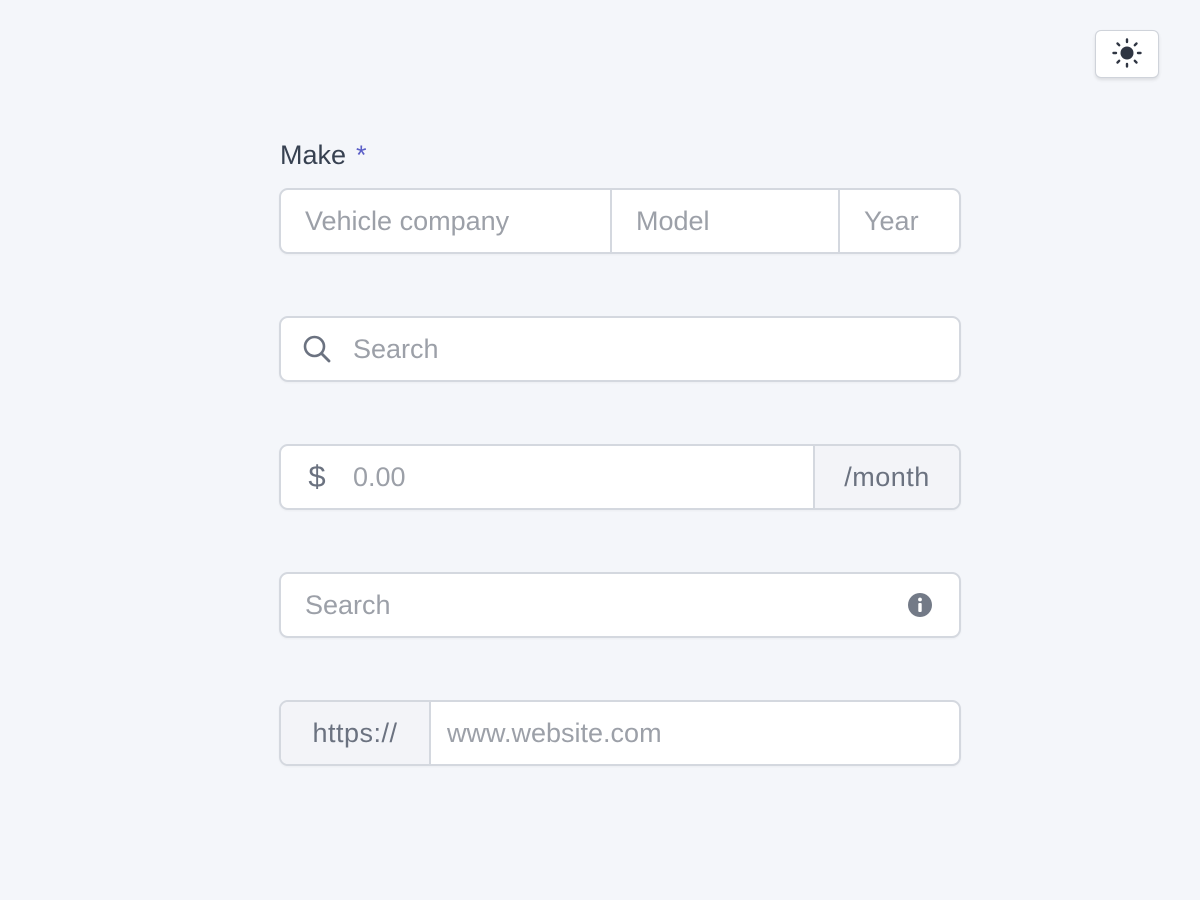 The image size is (1200, 900). I want to click on vehicle-company-input, so click(446, 221).